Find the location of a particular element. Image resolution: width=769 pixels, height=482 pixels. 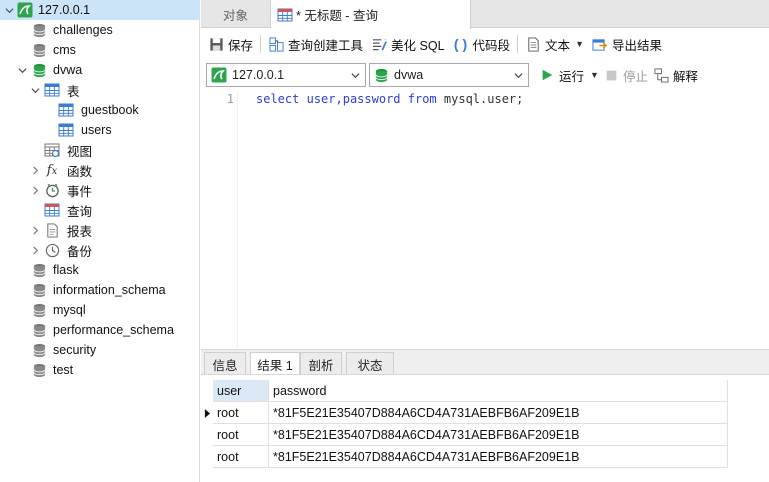

tree-db-mysql: mysql is located at coordinates (100, 310).